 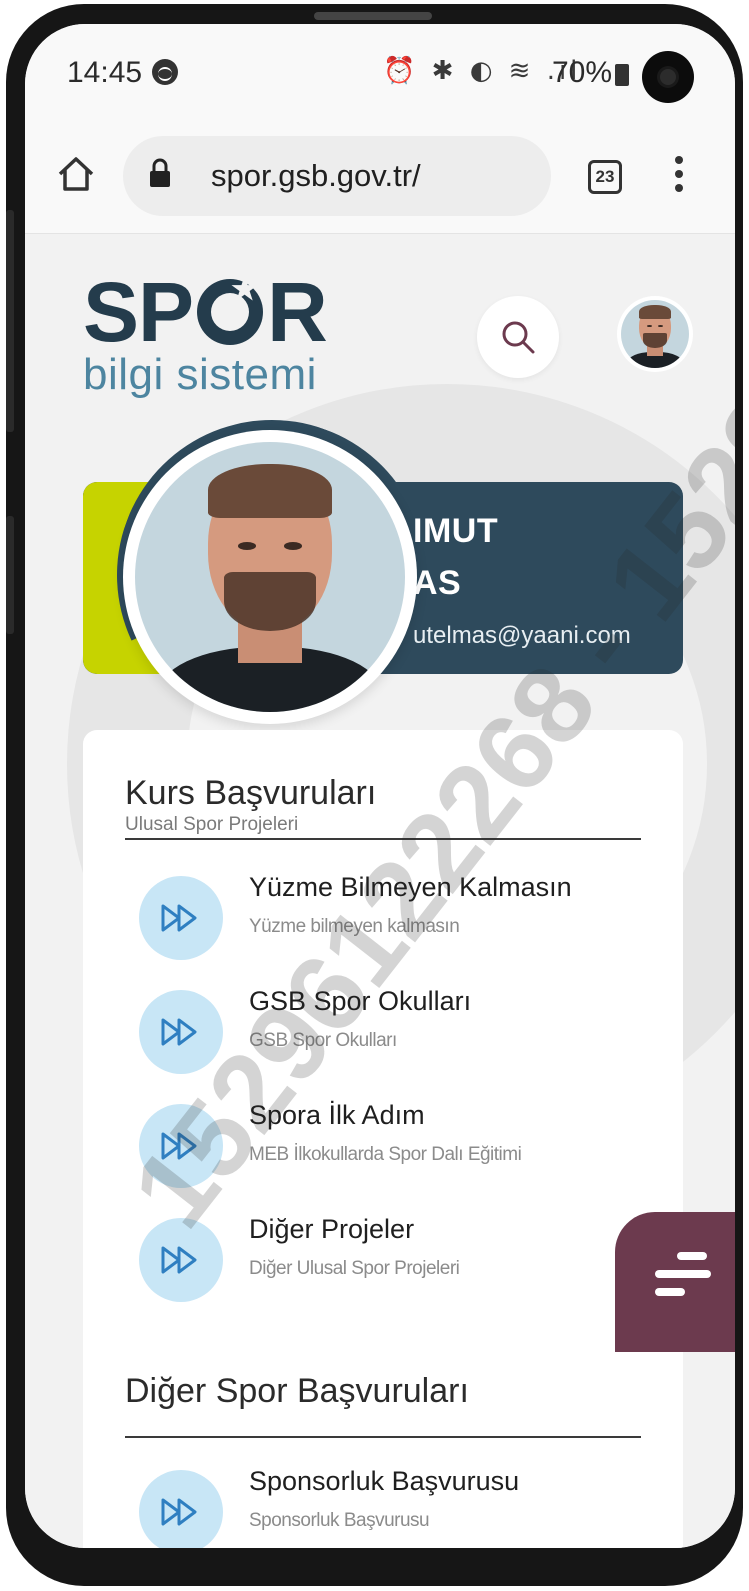 I want to click on home-icon, so click(x=76, y=174).